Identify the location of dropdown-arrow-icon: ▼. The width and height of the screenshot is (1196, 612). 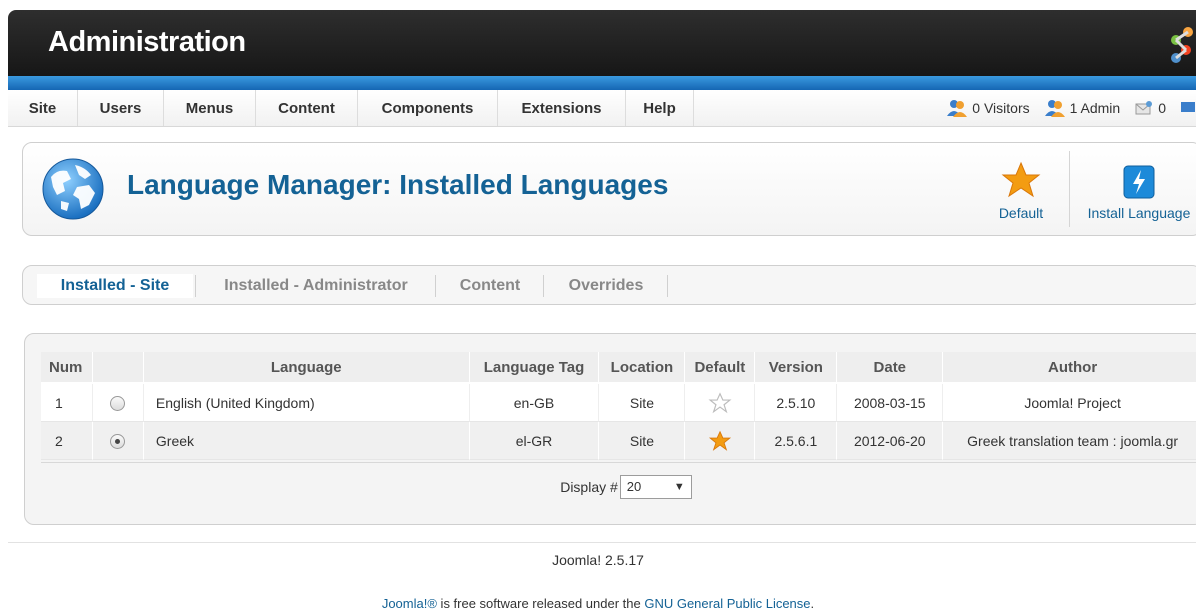
(679, 486).